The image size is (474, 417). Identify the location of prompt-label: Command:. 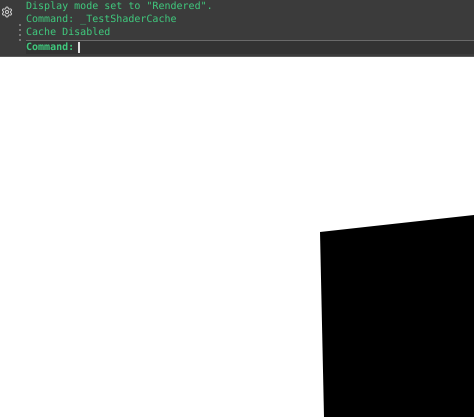
(50, 47).